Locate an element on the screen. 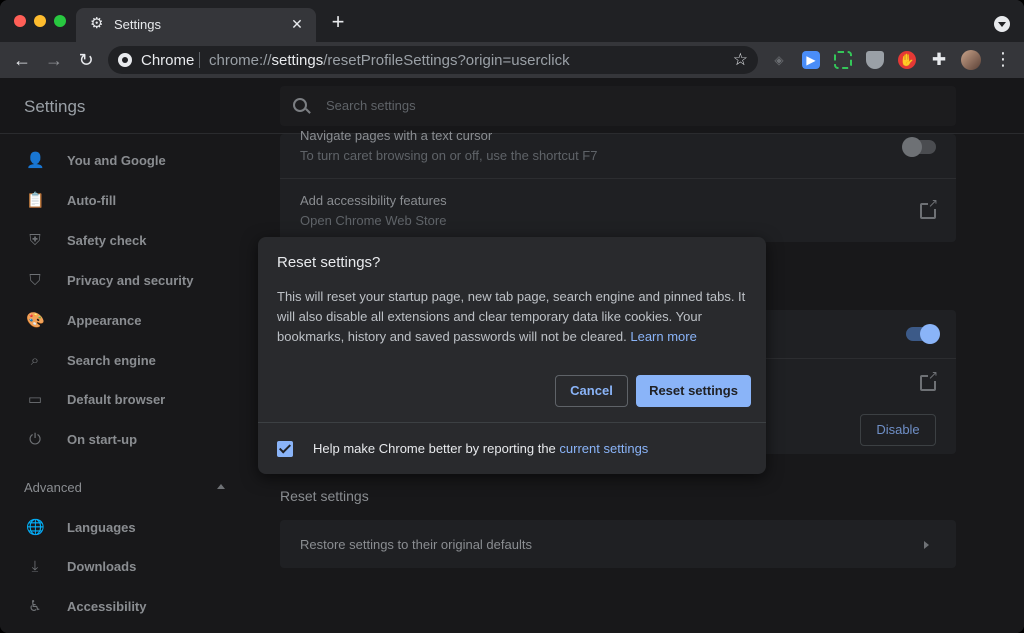 The image size is (1024, 633). new-tab-button: + is located at coordinates (338, 22).